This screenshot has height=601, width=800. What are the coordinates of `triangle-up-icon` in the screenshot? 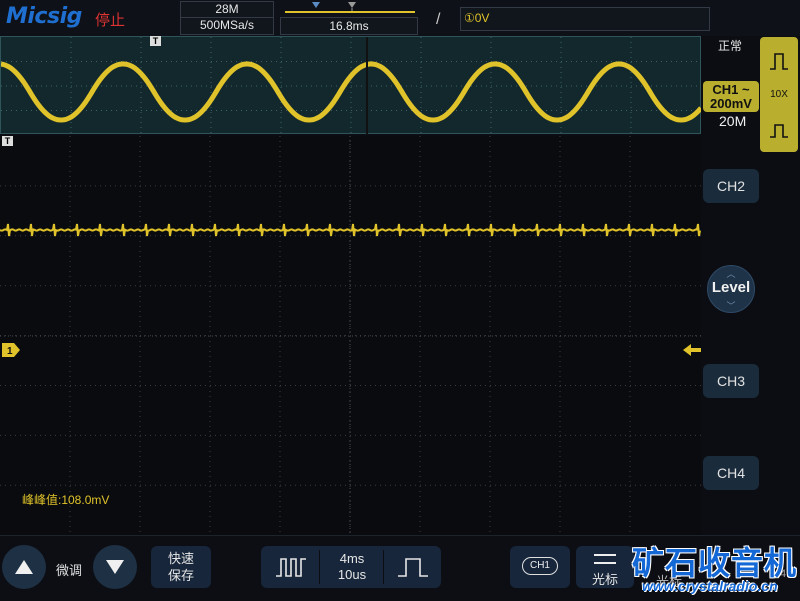 It's located at (24, 567).